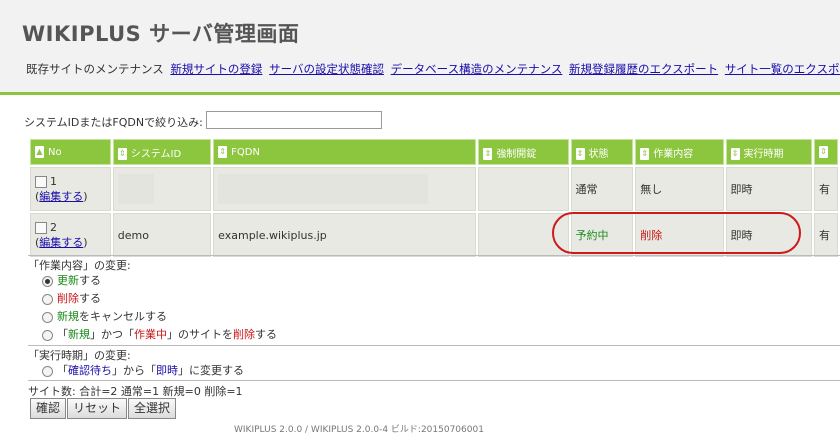 The width and height of the screenshot is (840, 435). What do you see at coordinates (676, 233) in the screenshot?
I see `highlight-annotation` at bounding box center [676, 233].